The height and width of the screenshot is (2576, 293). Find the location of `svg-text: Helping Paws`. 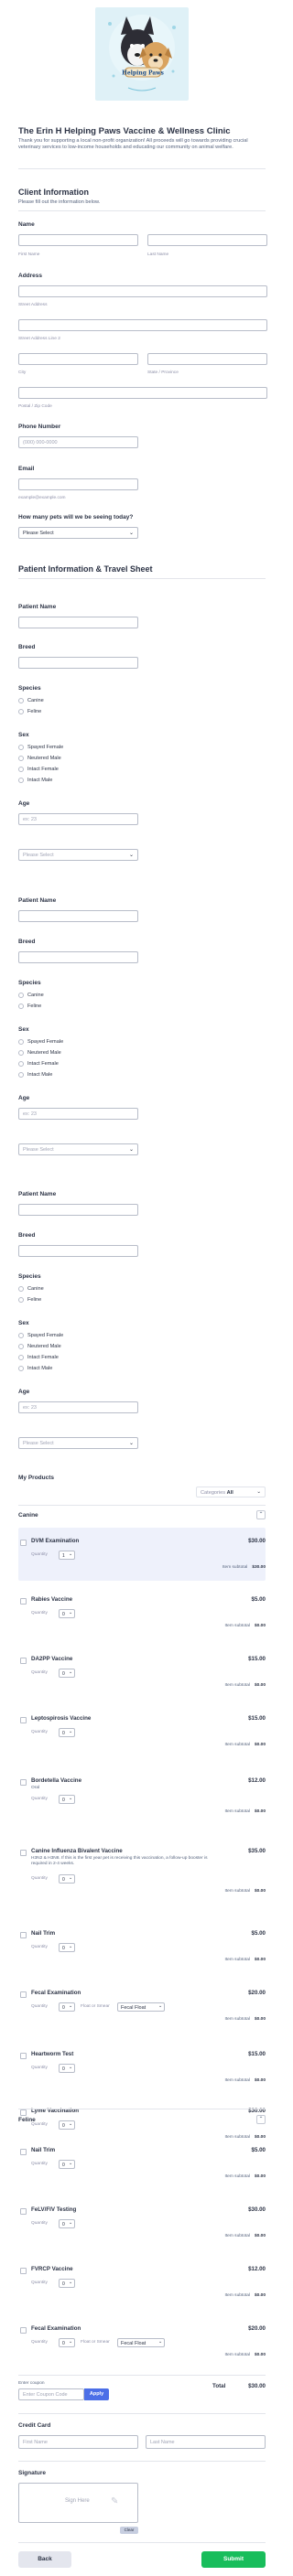

svg-text: Helping Paws is located at coordinates (143, 74).